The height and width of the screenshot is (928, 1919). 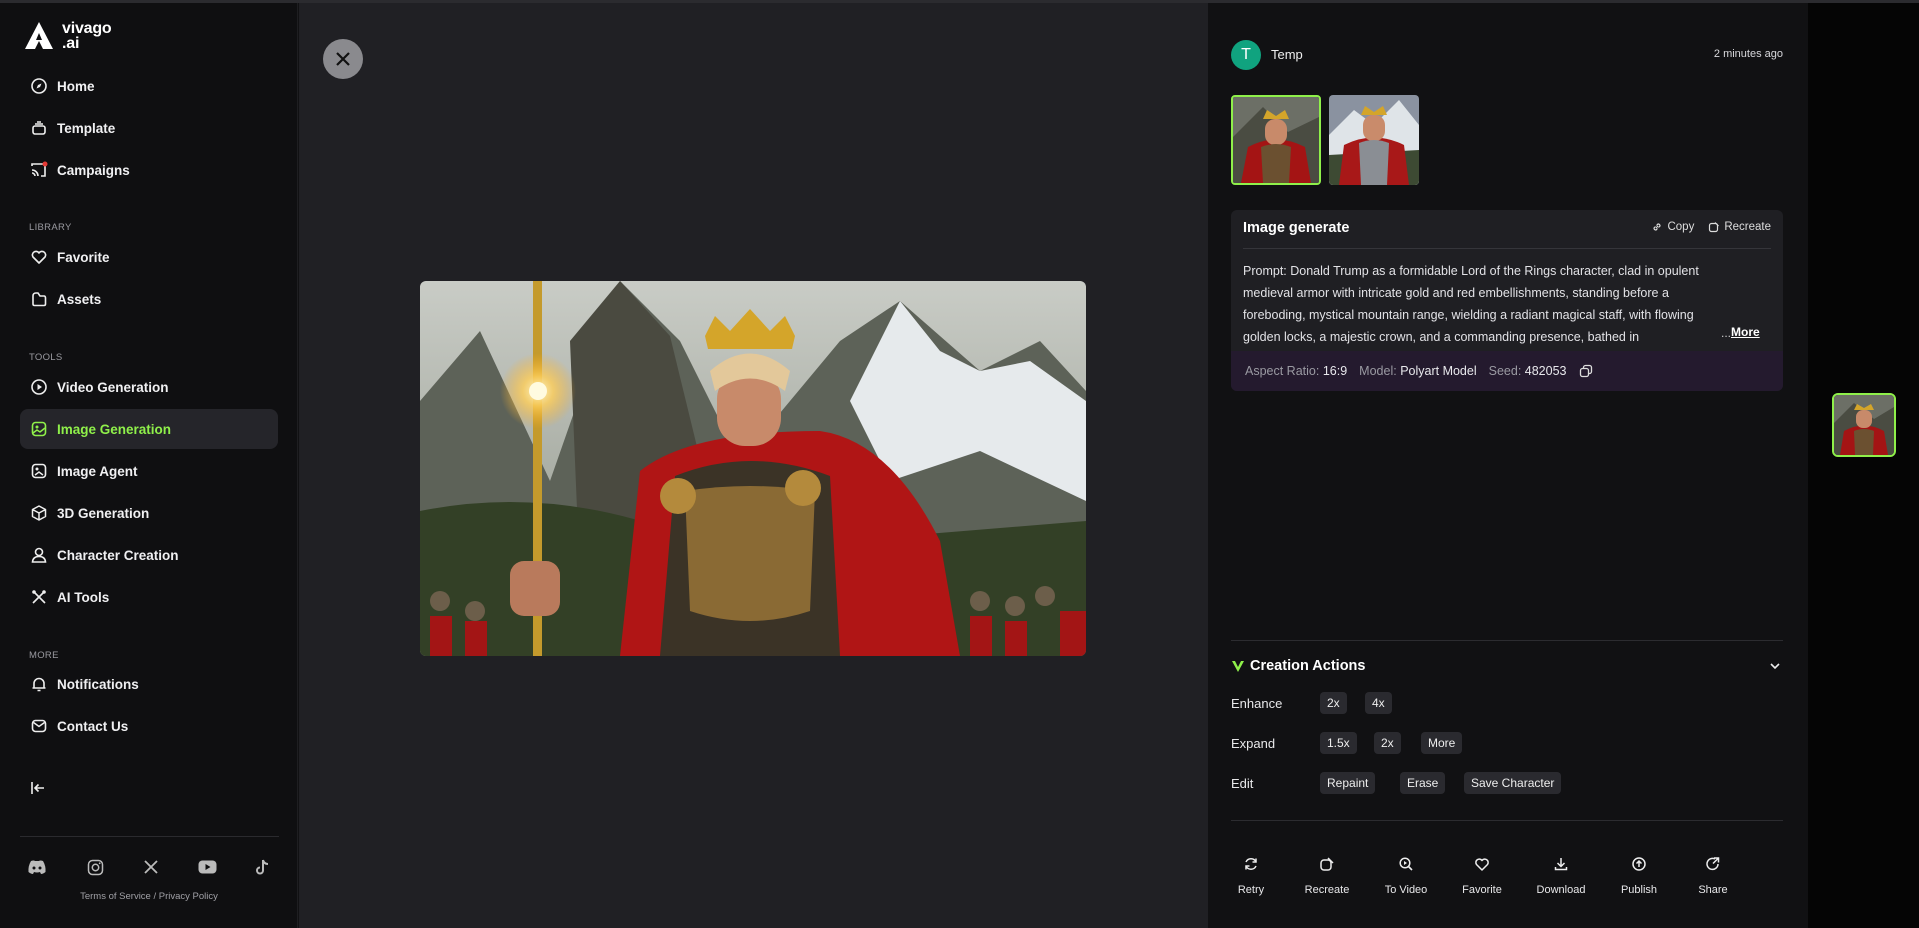 I want to click on repaint-button: Repaint, so click(x=1348, y=783).